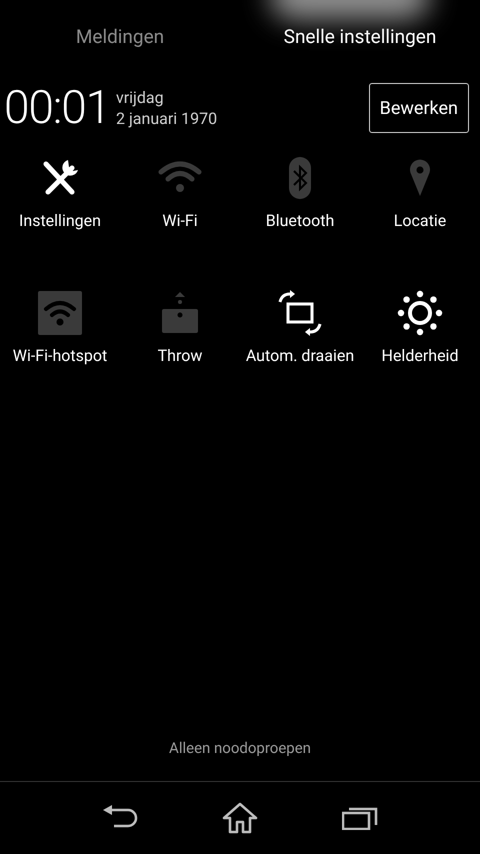 This screenshot has width=480, height=854. What do you see at coordinates (360, 37) in the screenshot?
I see `tab: Snelle instellingen` at bounding box center [360, 37].